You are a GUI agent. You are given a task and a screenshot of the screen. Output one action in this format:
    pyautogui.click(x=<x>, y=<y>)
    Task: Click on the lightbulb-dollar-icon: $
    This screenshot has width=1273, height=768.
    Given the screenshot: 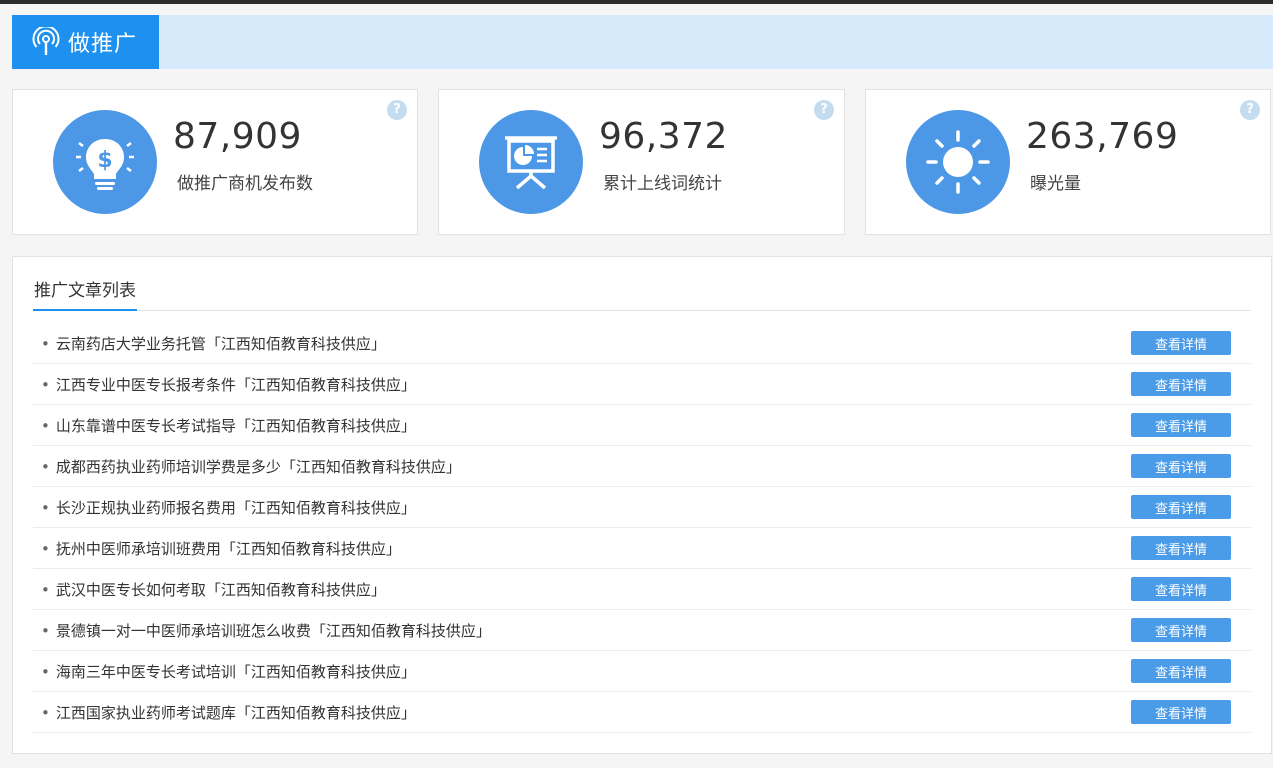 What is the action you would take?
    pyautogui.click(x=105, y=162)
    